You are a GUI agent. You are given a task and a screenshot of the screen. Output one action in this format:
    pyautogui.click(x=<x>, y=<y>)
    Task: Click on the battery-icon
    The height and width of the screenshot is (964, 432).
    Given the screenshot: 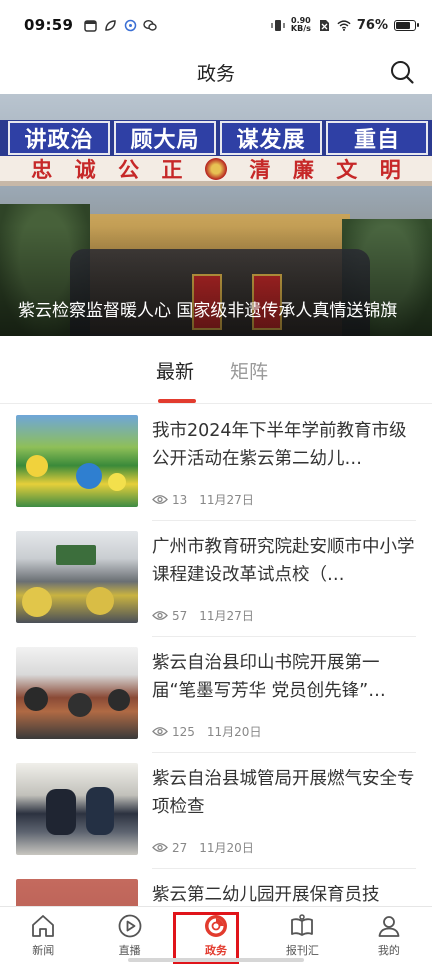 What is the action you would take?
    pyautogui.click(x=406, y=25)
    